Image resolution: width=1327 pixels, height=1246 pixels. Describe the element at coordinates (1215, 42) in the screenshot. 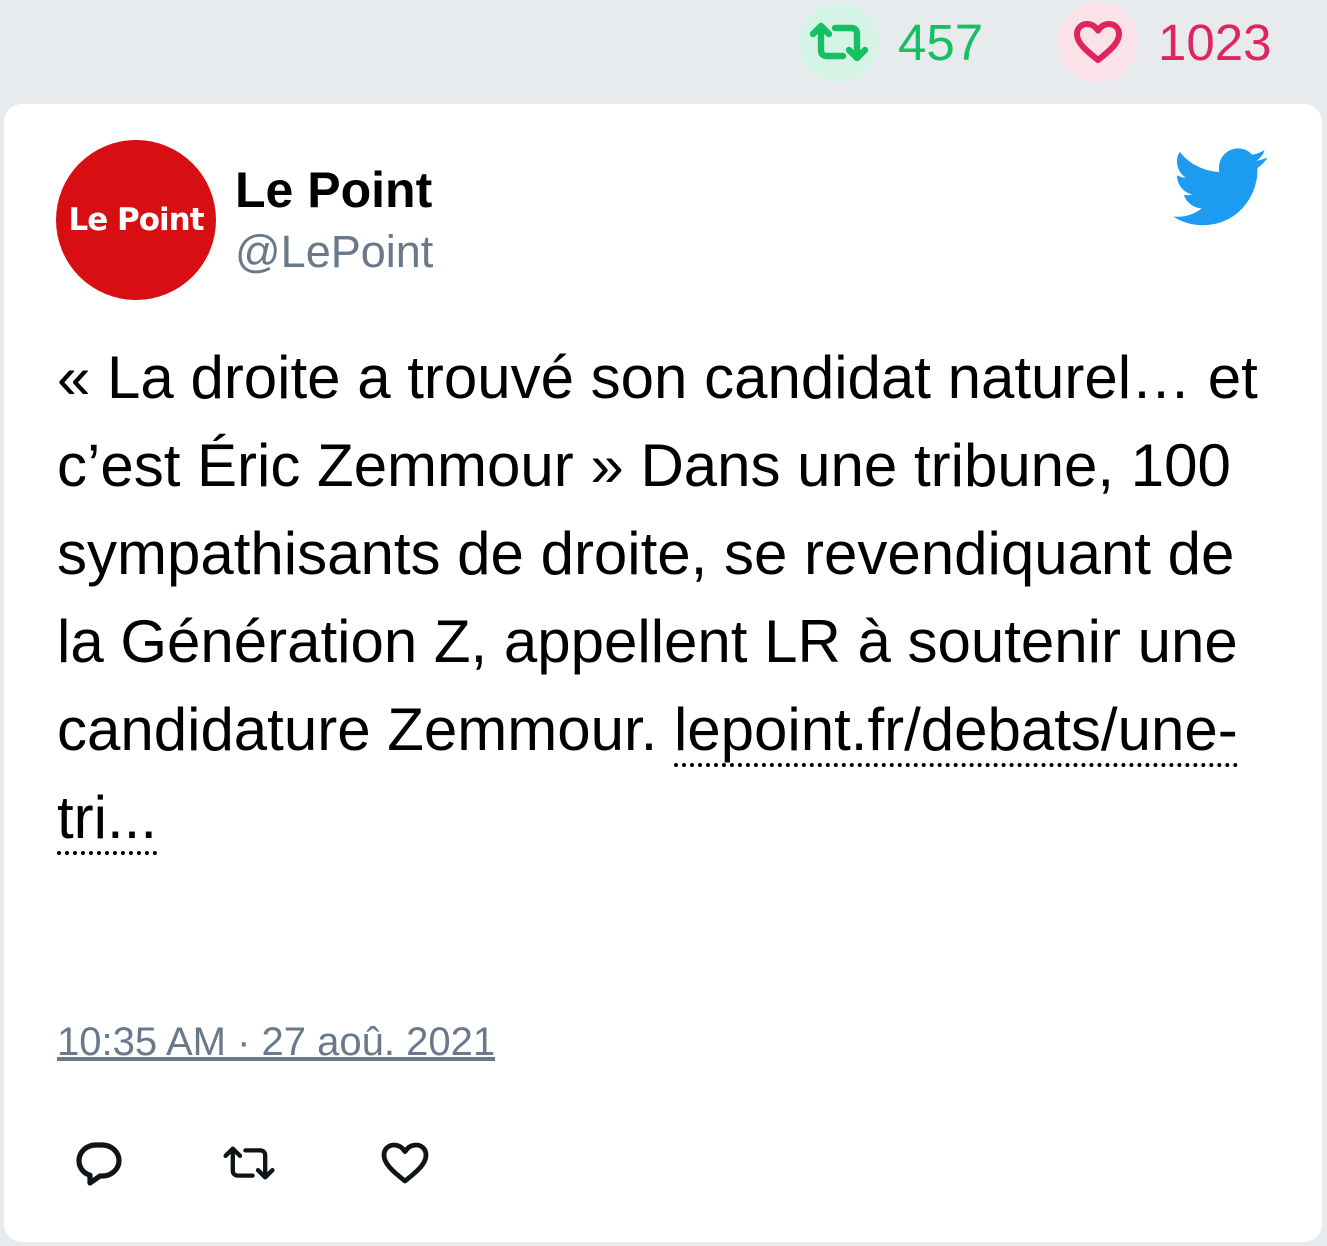

I see `like-count: 1023` at that location.